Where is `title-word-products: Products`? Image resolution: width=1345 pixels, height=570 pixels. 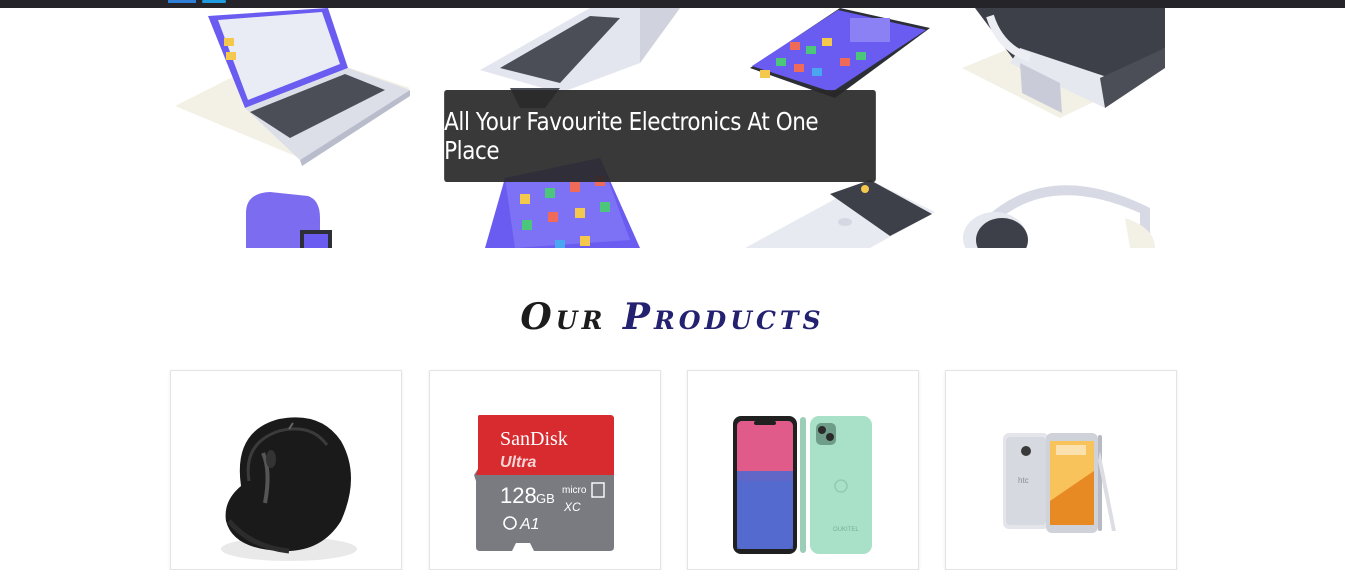 title-word-products: Products is located at coordinates (723, 317).